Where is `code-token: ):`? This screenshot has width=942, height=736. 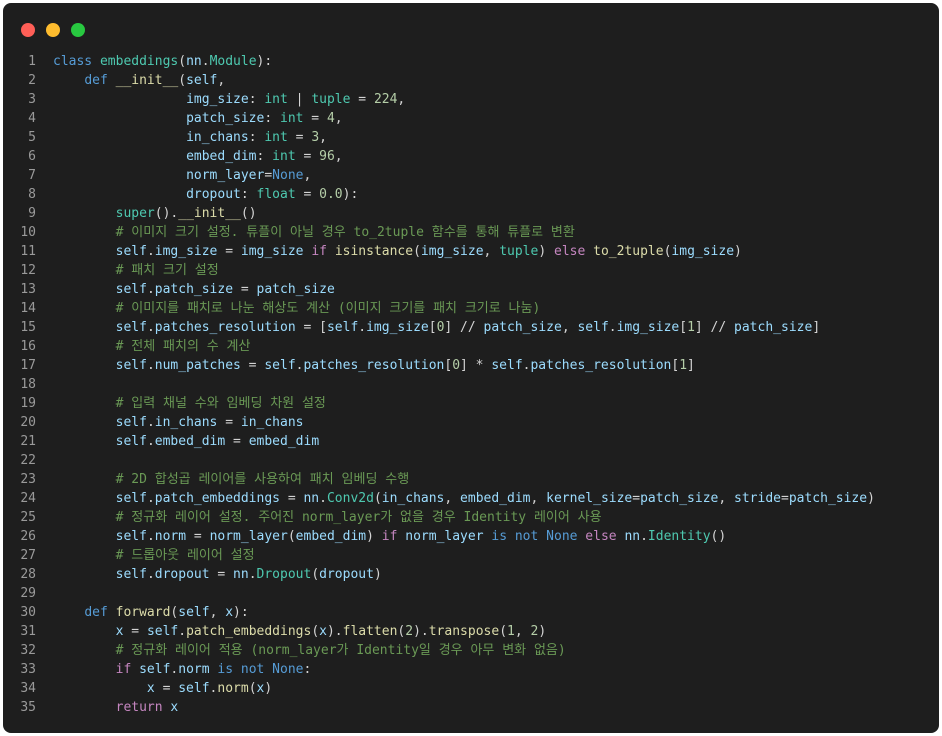 code-token: ): is located at coordinates (264, 61).